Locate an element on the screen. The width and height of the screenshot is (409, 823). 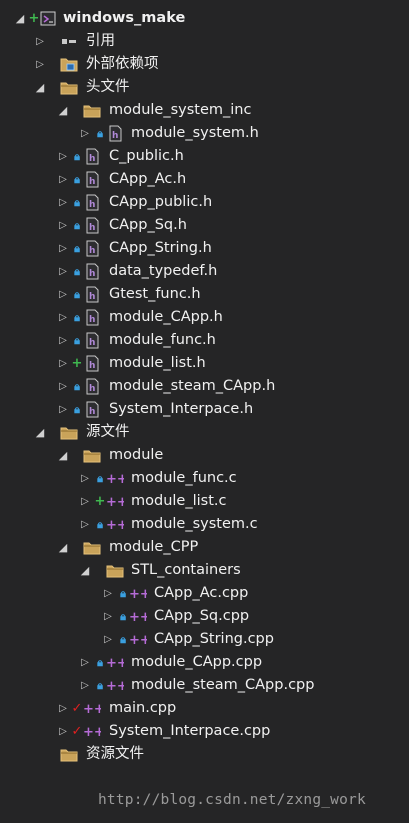
tree-item-header-files: ◢ 头文件 is located at coordinates (204, 87).